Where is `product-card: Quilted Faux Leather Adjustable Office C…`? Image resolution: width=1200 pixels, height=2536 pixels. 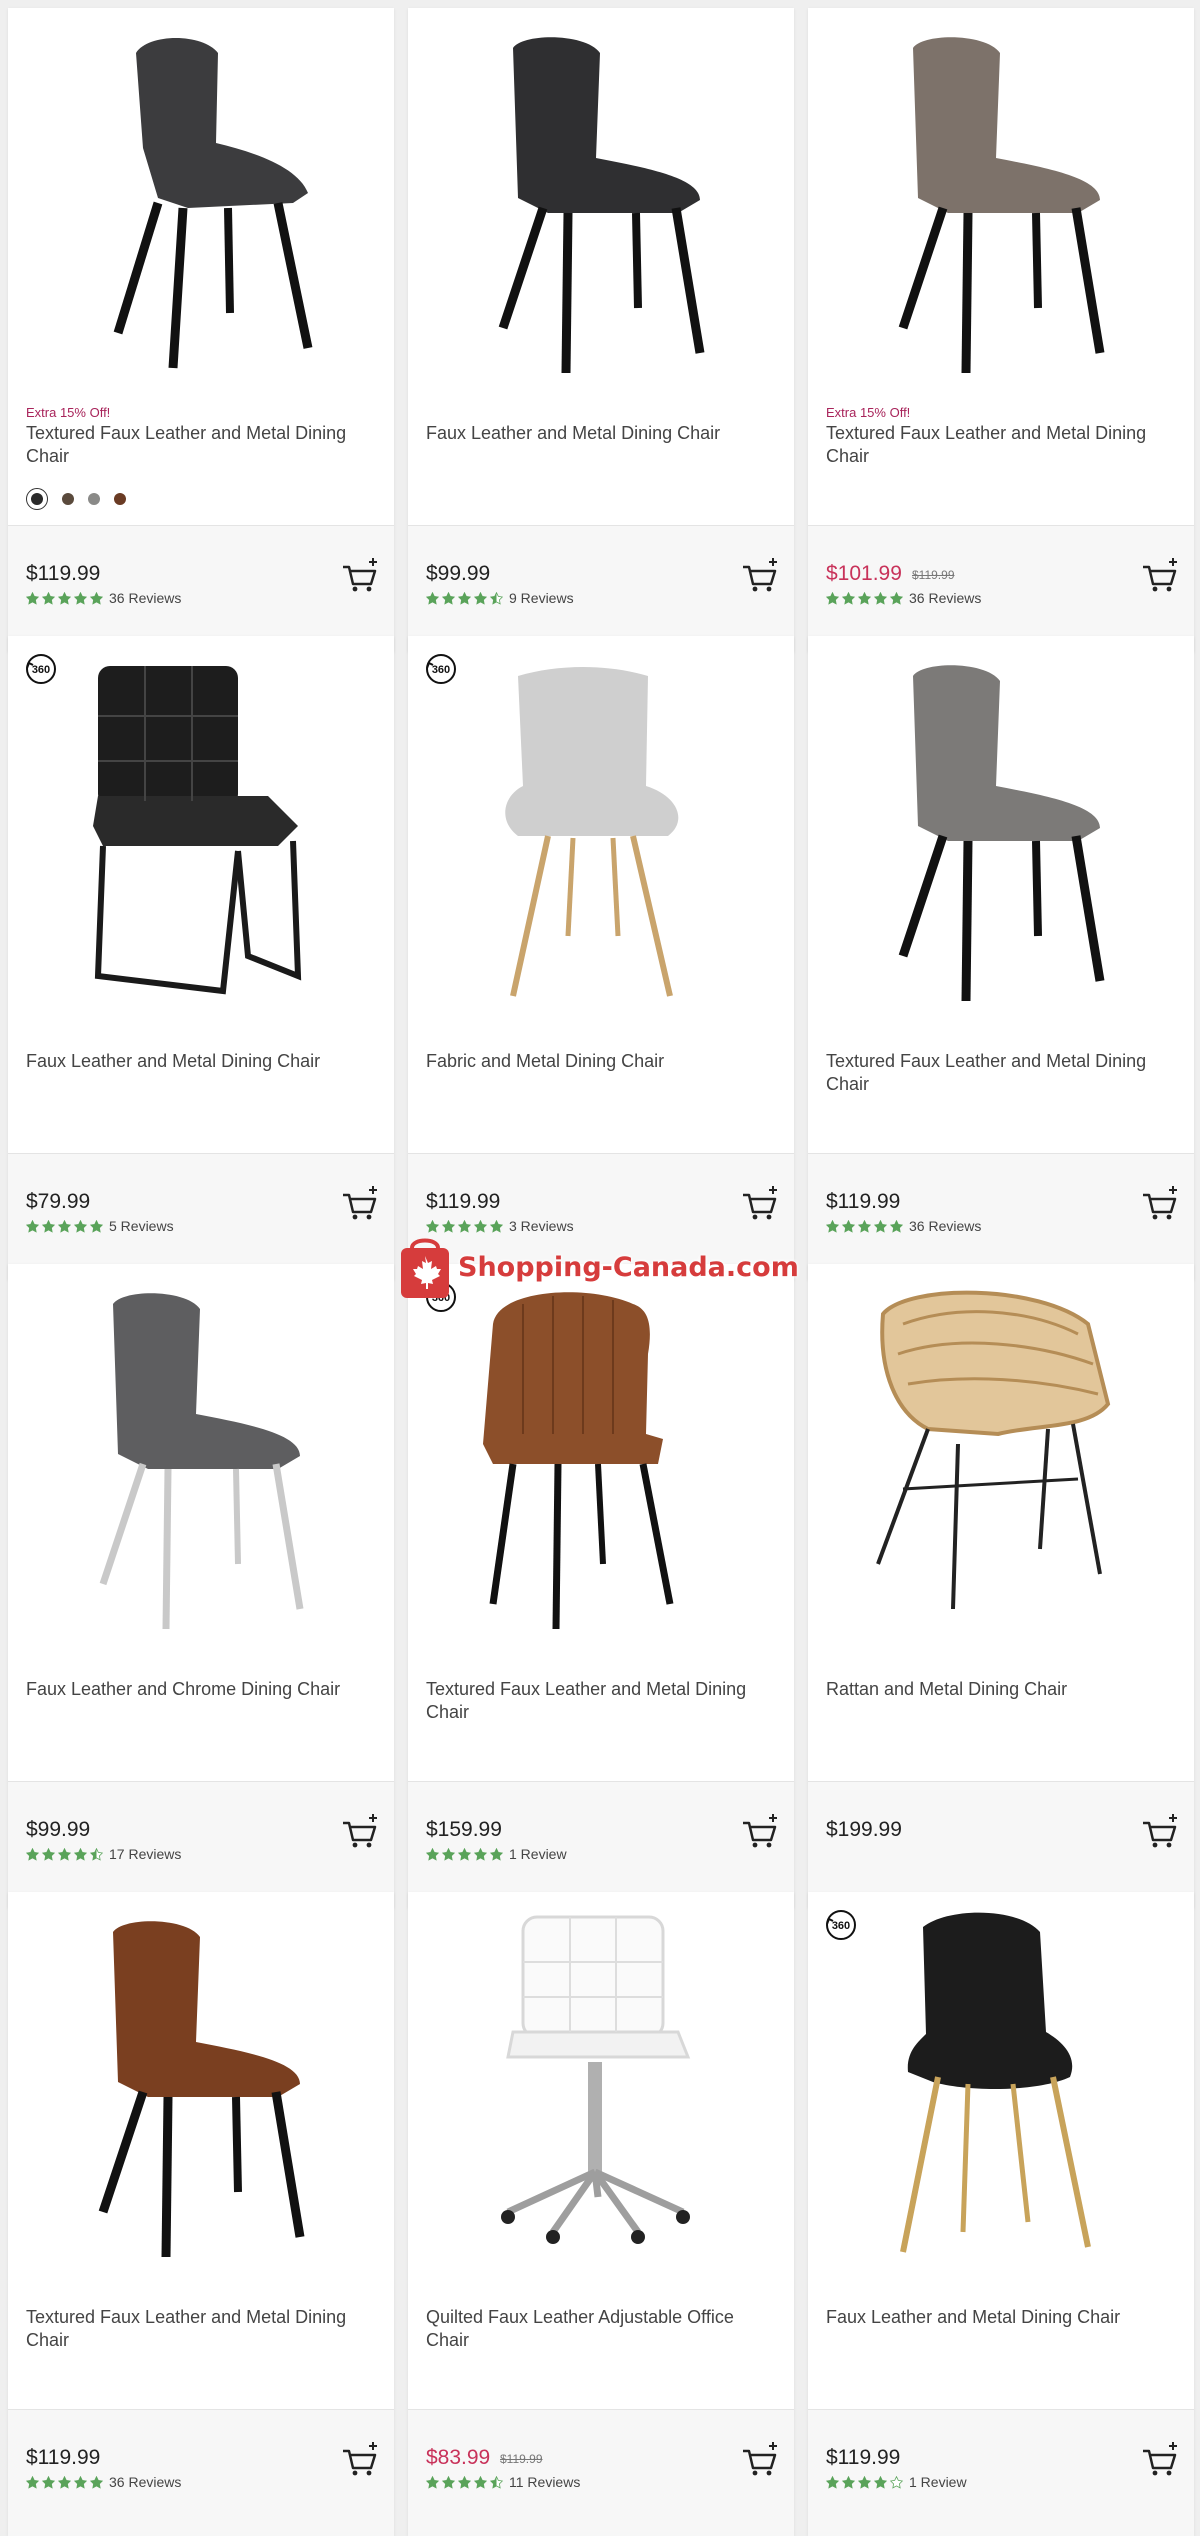
product-card: Quilted Faux Leather Adjustable Office C… is located at coordinates (601, 2214).